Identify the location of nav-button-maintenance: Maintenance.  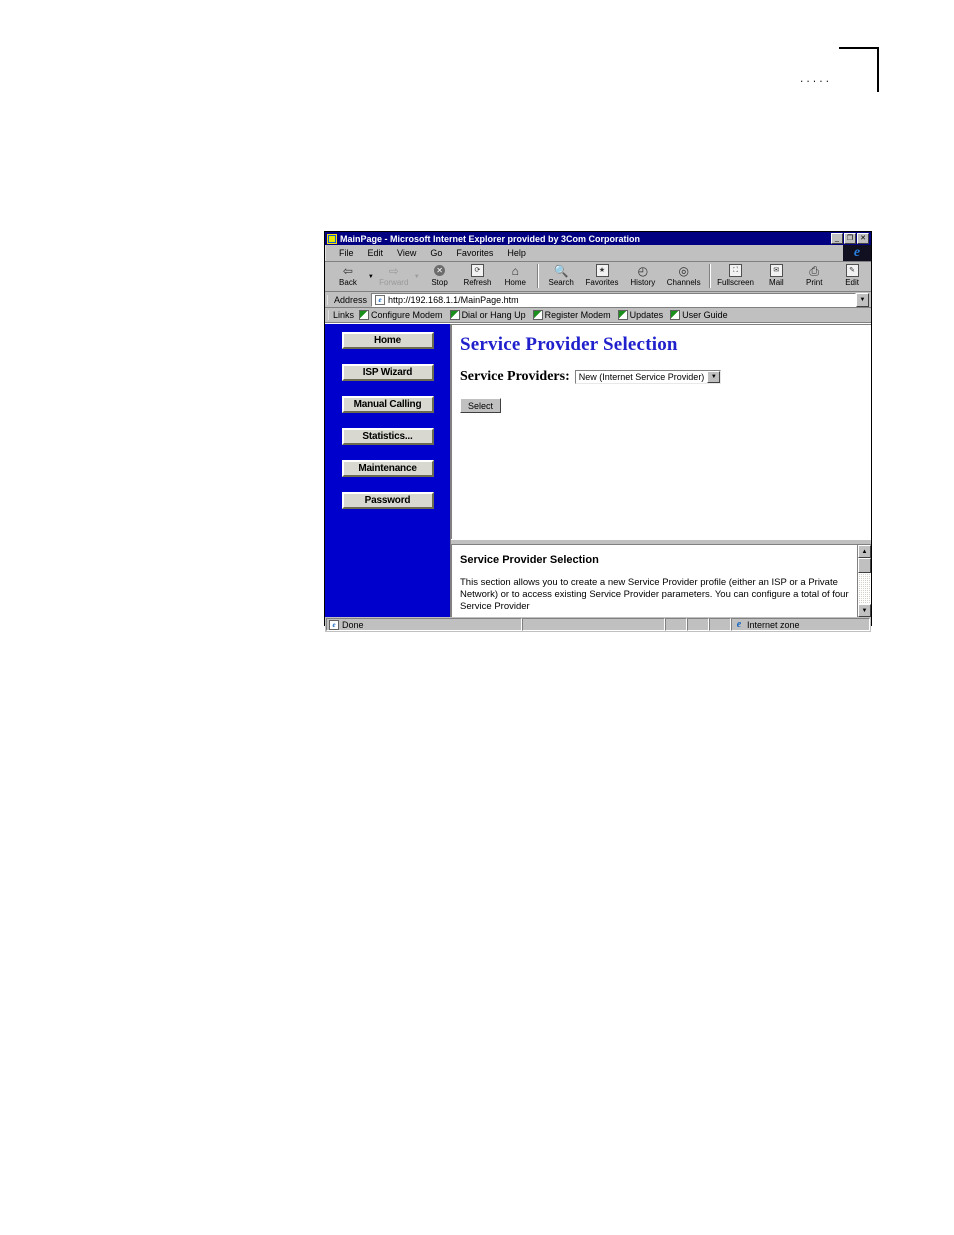
(387, 468).